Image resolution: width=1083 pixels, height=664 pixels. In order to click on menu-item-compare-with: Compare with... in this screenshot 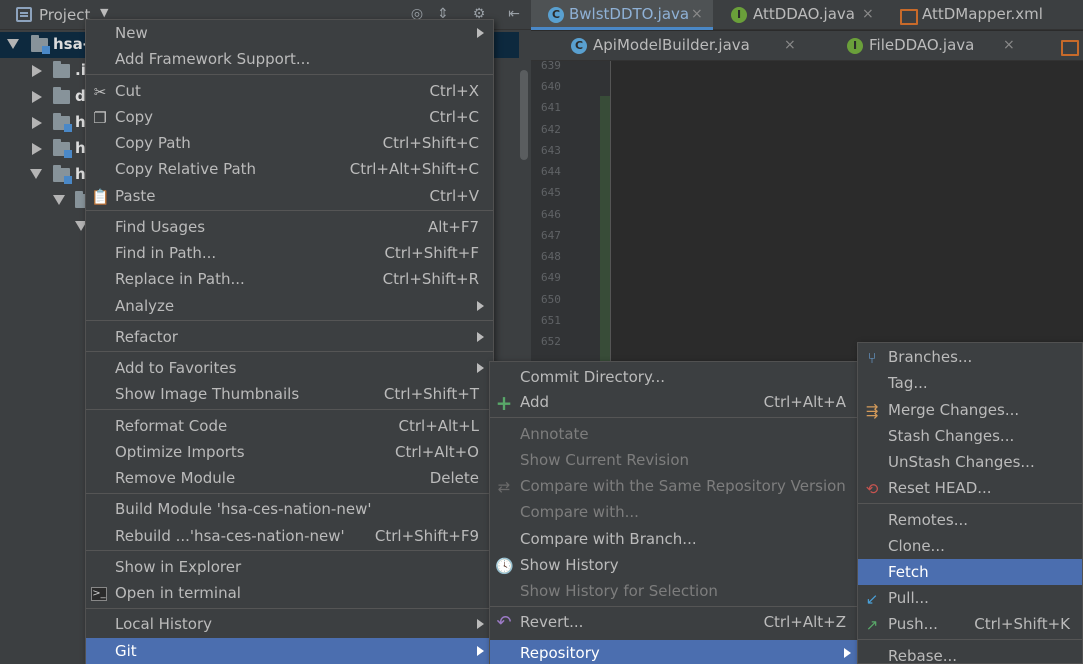, I will do `click(674, 512)`.